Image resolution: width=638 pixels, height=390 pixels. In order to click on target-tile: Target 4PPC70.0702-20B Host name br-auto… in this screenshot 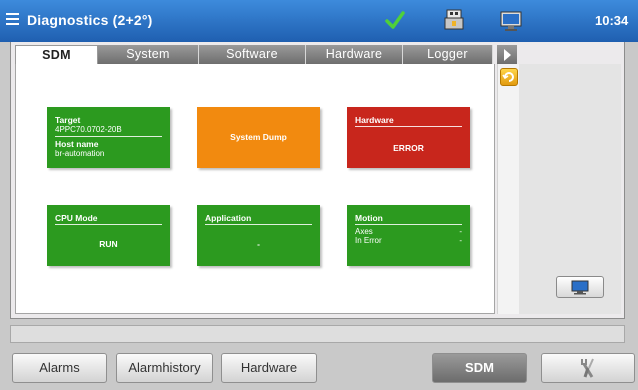, I will do `click(108, 137)`.